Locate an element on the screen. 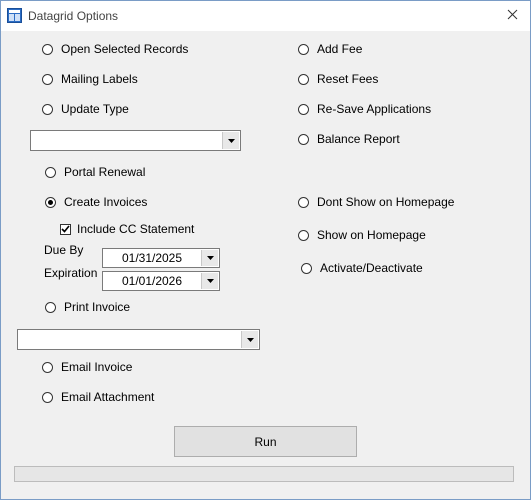 This screenshot has width=531, height=500. radio-create-invoices: Create Invoices is located at coordinates (96, 202).